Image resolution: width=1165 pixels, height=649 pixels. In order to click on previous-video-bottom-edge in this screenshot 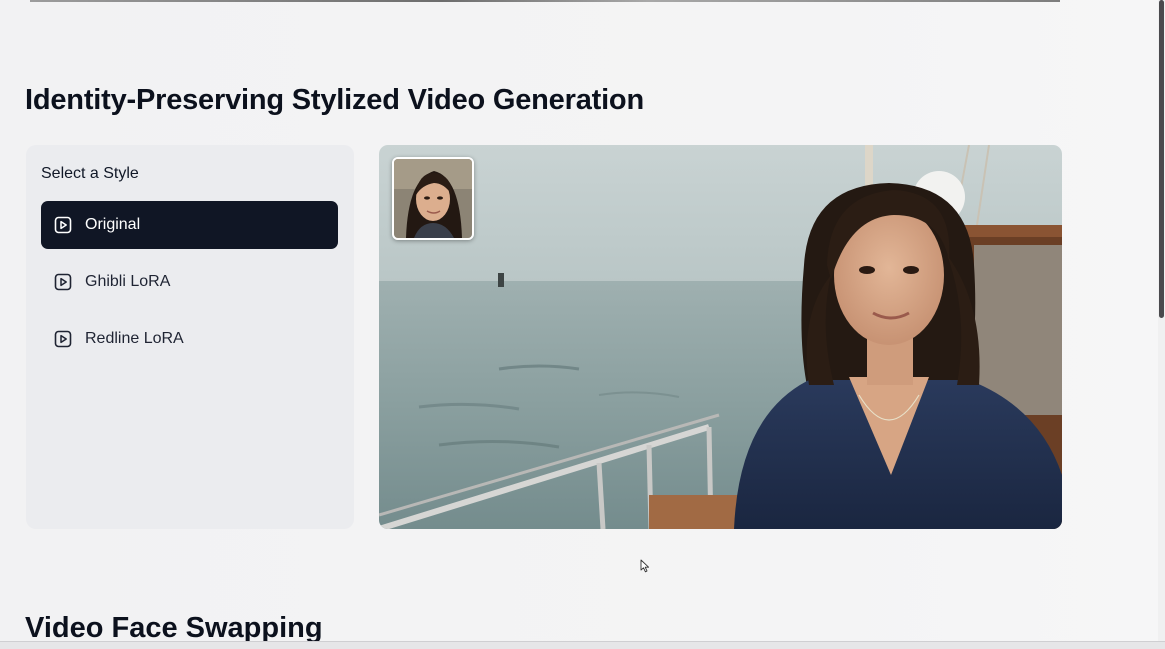, I will do `click(545, 1)`.